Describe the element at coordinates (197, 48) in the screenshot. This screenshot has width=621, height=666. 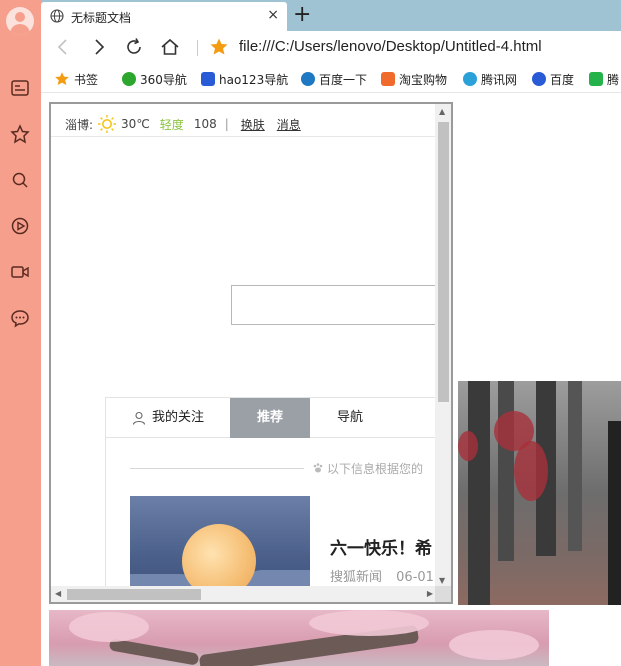
I see `nav-separator` at that location.